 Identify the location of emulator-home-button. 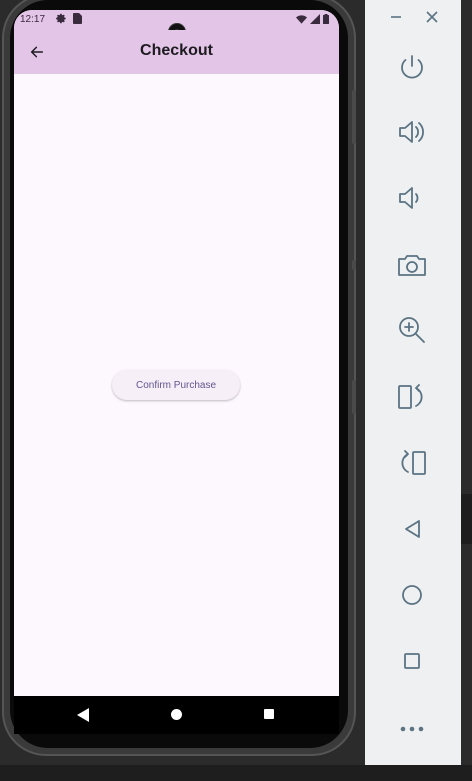
(412, 595).